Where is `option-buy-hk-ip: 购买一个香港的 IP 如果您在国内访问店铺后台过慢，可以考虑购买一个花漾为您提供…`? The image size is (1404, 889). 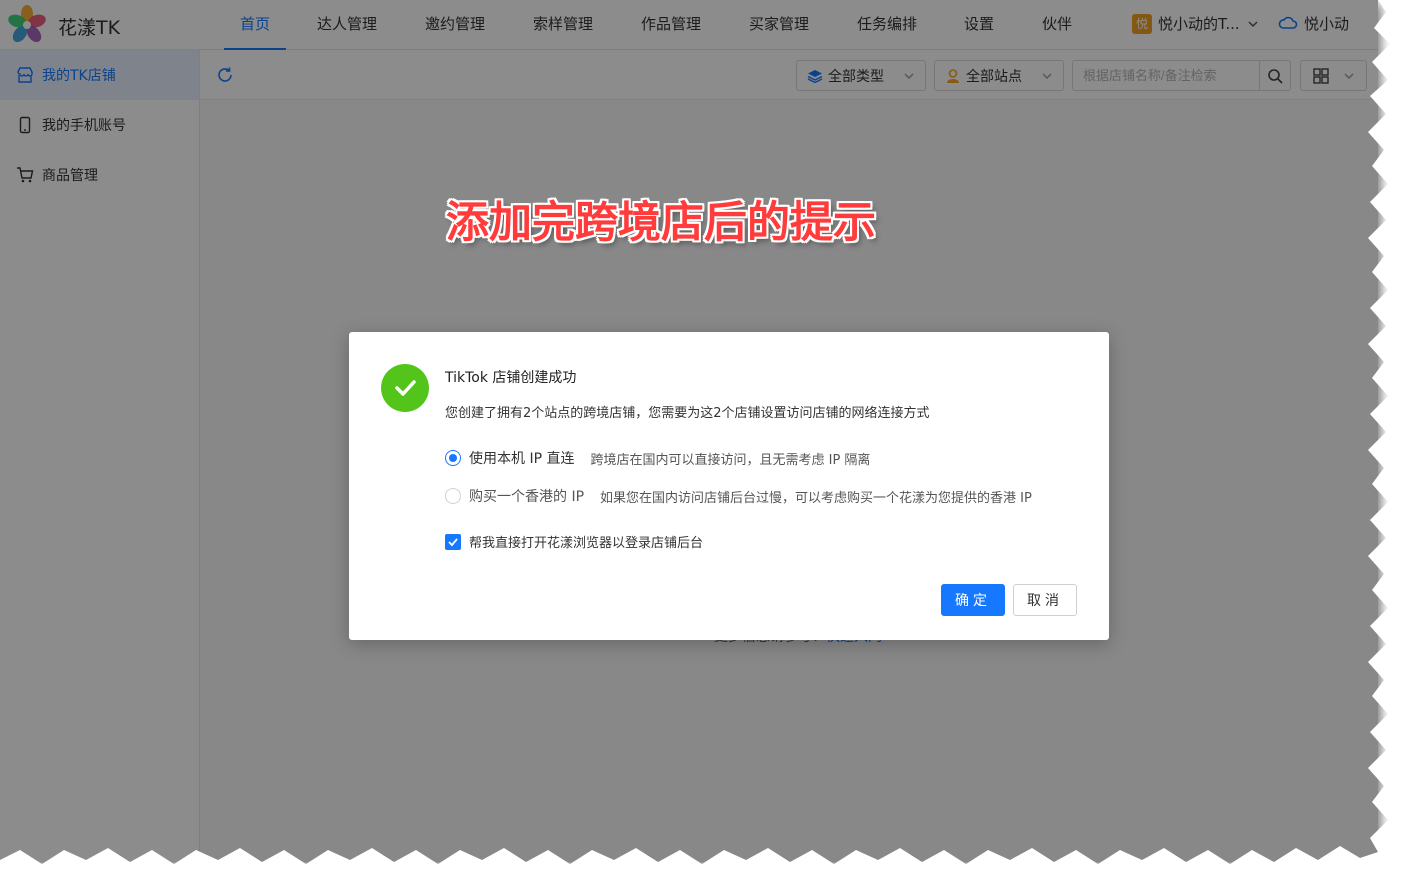 option-buy-hk-ip: 购买一个香港的 IP 如果您在国内访问店铺后台过慢，可以考虑购买一个花漾为您提供… is located at coordinates (738, 496).